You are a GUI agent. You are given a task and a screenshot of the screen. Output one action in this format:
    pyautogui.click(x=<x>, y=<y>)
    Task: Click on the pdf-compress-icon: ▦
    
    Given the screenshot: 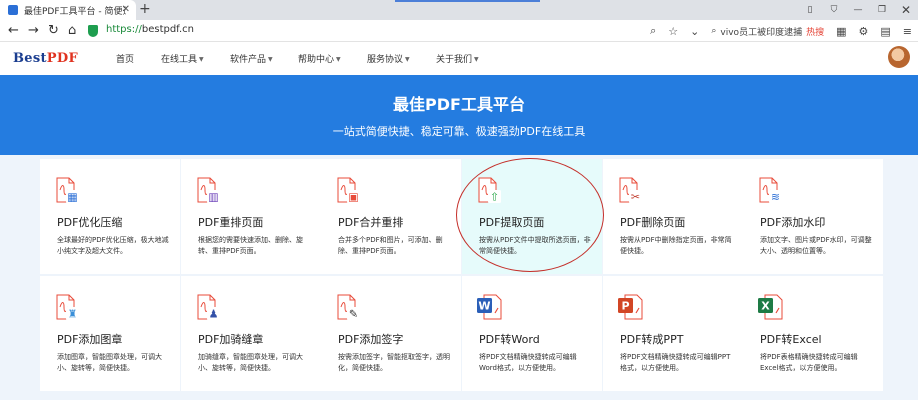 What is the action you would take?
    pyautogui.click(x=67, y=190)
    